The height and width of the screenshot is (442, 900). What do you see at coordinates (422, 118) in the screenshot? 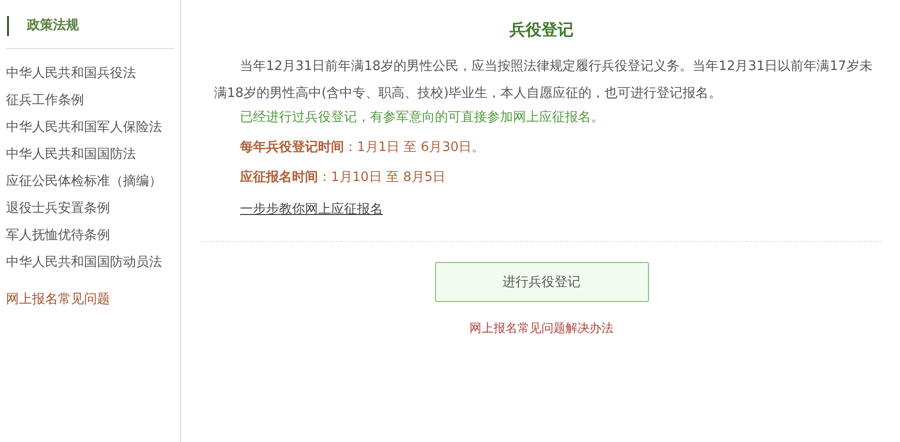
I see `paragraph: 已经进行过兵役登记，有参军意向的可直接参加网上应征报名。` at bounding box center [422, 118].